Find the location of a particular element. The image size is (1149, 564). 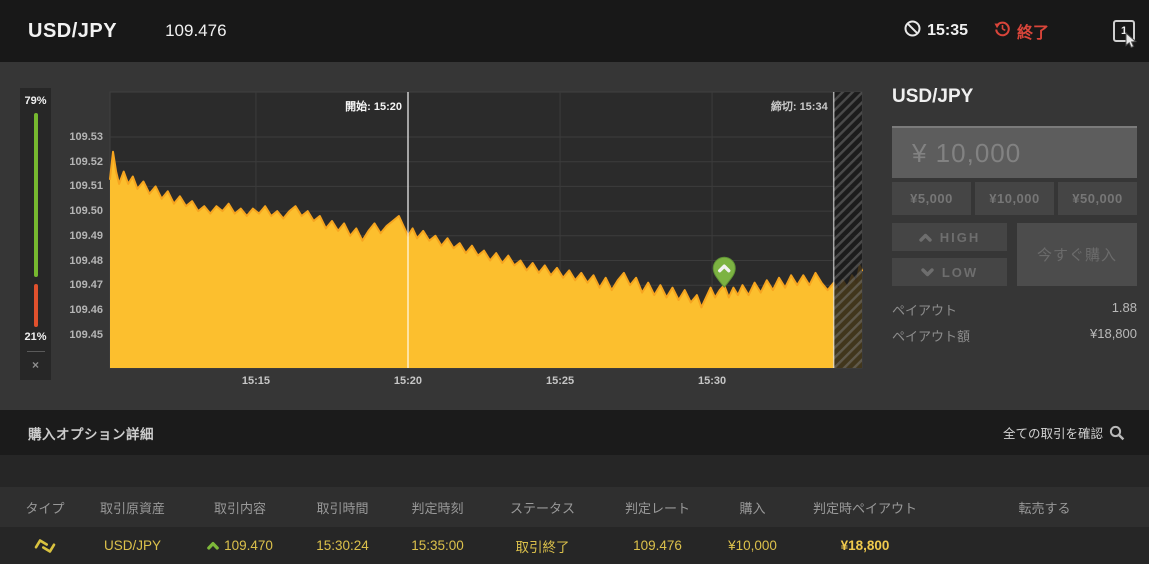

col-contents: 取引内容 is located at coordinates (239, 508).